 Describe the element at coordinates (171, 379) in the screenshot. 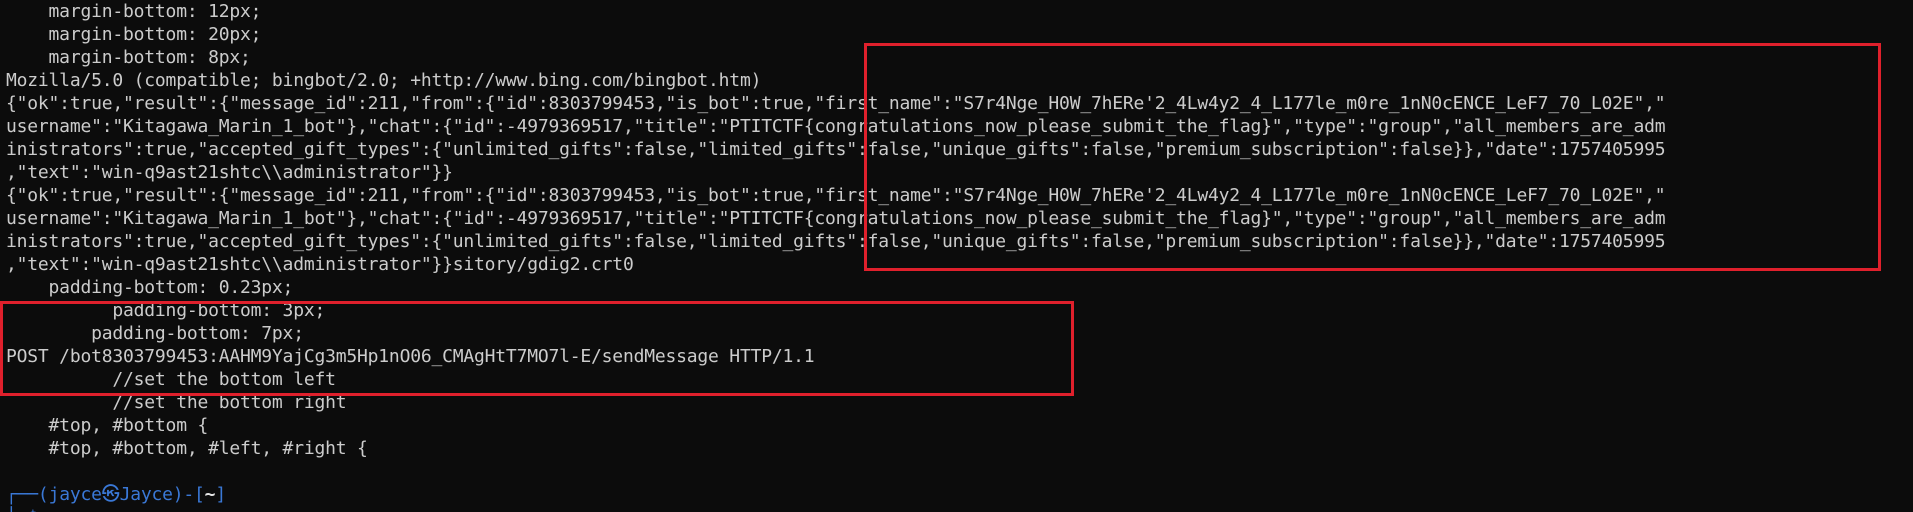

I see `terminal-line: //set the bottom left` at that location.